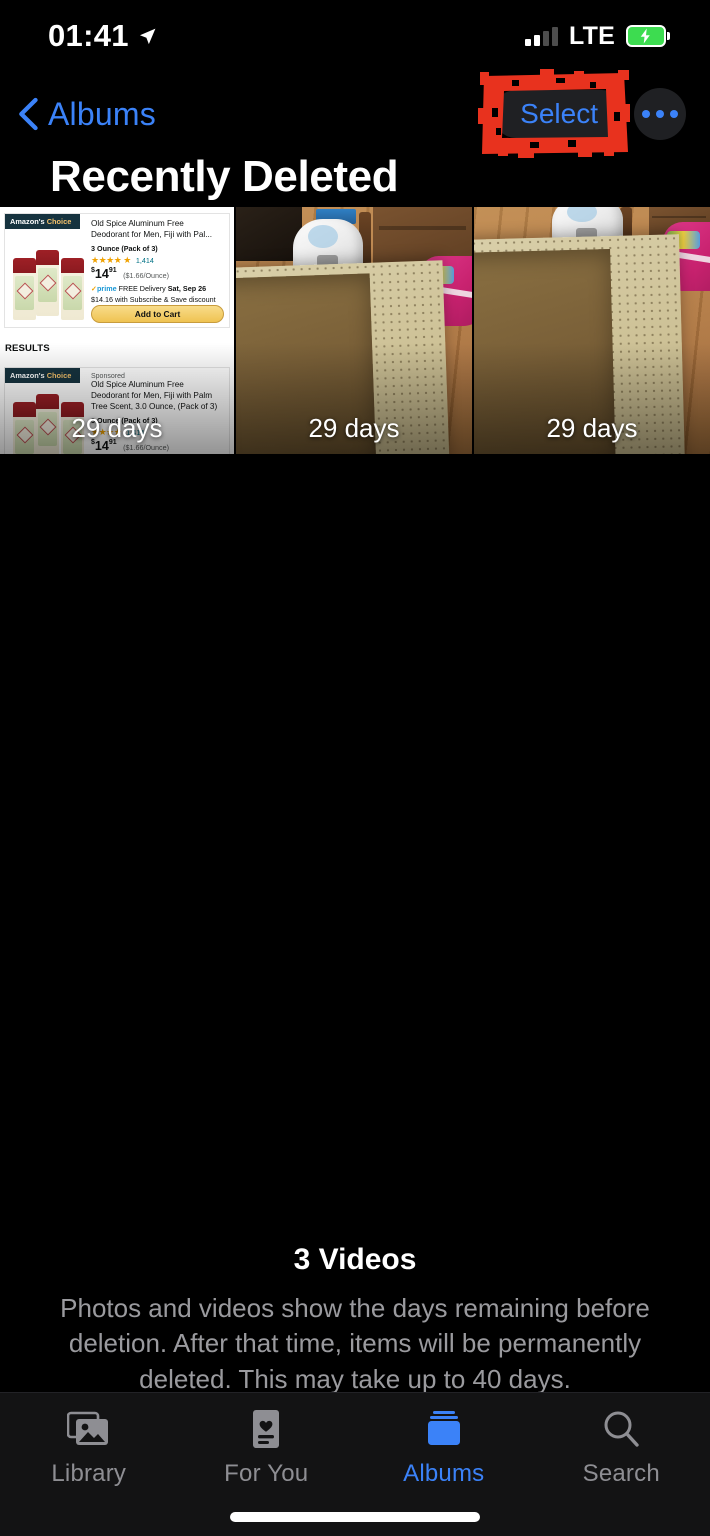 This screenshot has width=710, height=1536. Describe the element at coordinates (224, 176) in the screenshot. I see `page-title: Recently Deleted` at that location.